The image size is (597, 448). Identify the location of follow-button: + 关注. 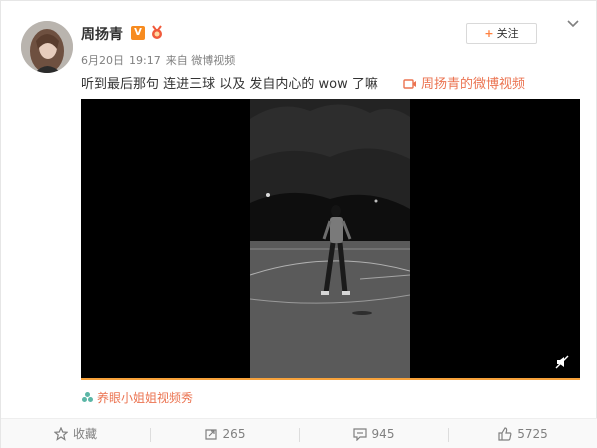
(501, 33).